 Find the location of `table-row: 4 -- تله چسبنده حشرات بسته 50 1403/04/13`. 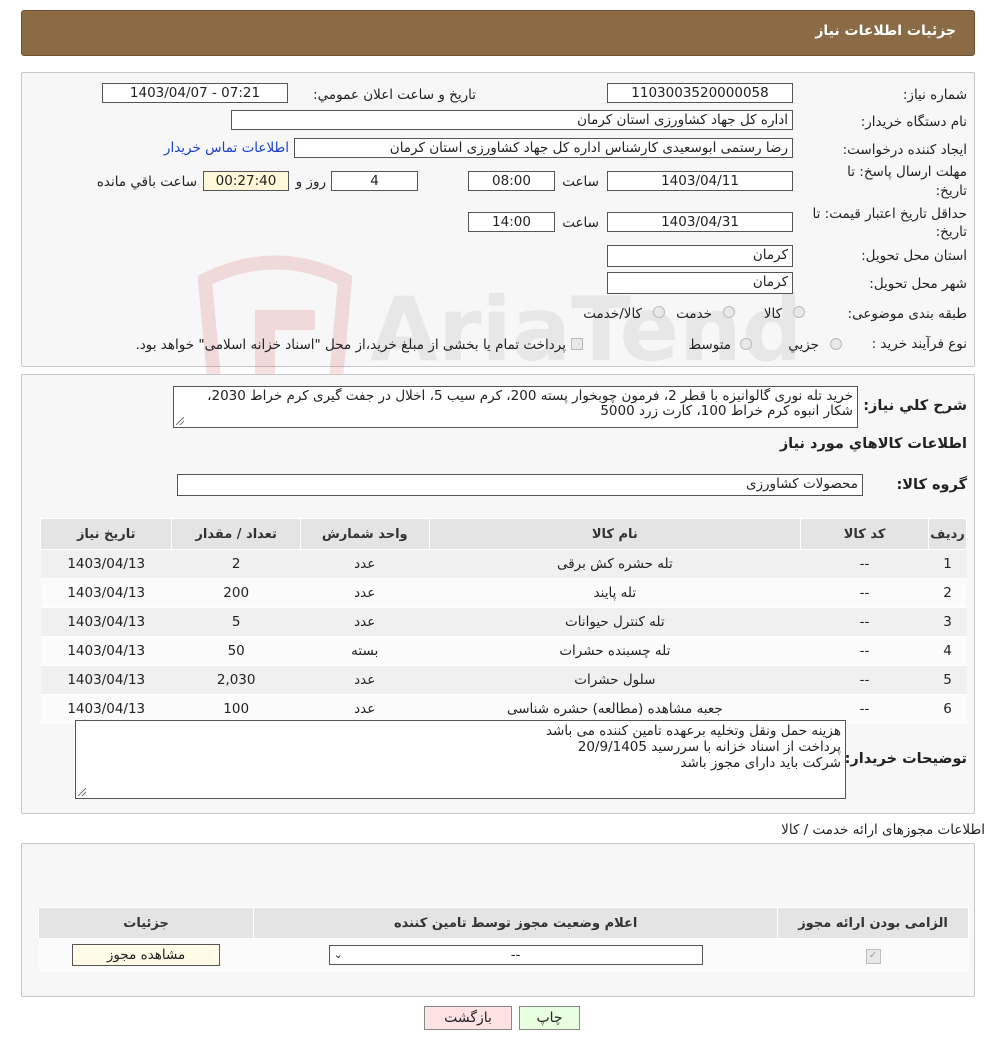

table-row: 4 -- تله چسبنده حشرات بسته 50 1403/04/13 is located at coordinates (503, 651).